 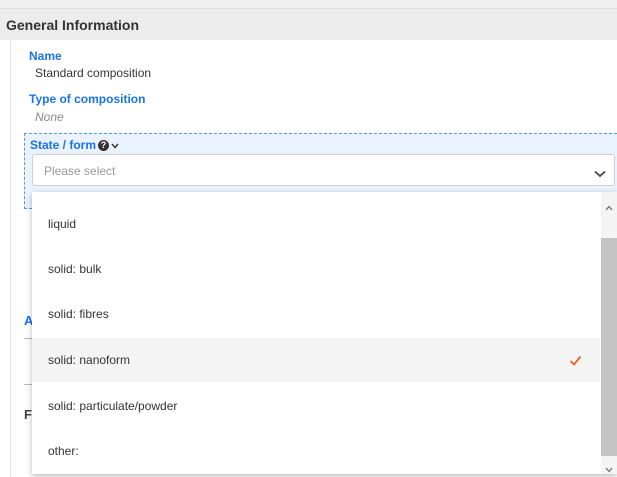 I want to click on section-header: General Information, so click(x=308, y=24).